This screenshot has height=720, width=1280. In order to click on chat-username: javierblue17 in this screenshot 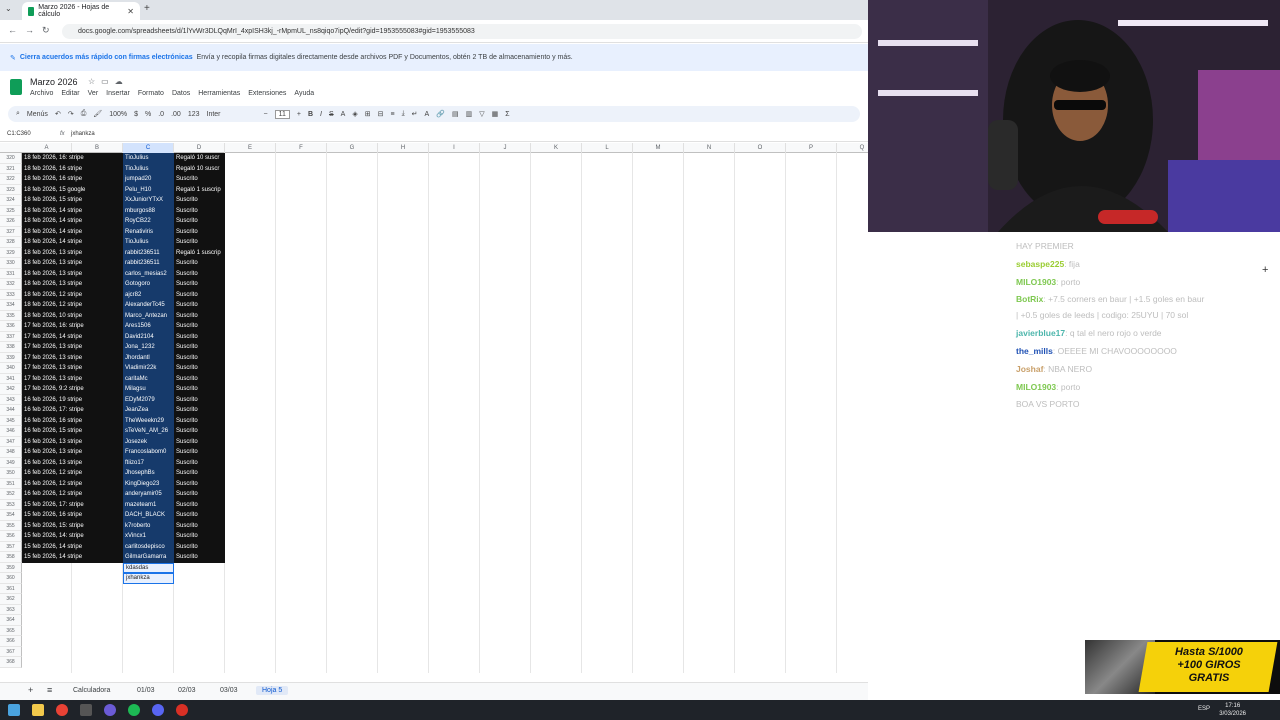, I will do `click(1040, 333)`.